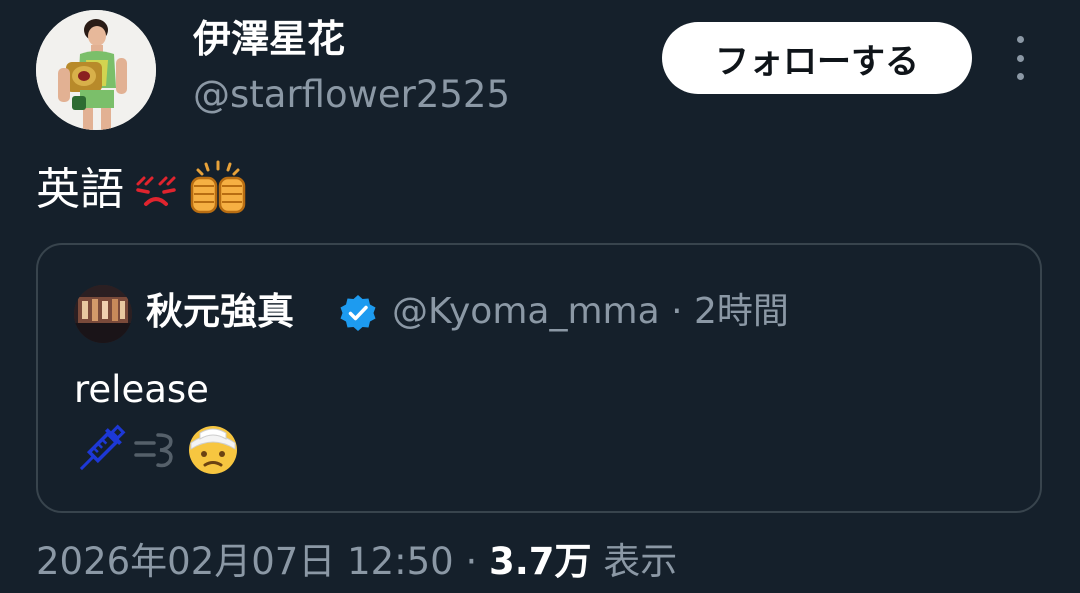 Image resolution: width=1080 pixels, height=593 pixels. What do you see at coordinates (100, 452) in the screenshot?
I see `syringe-emoji-icon` at bounding box center [100, 452].